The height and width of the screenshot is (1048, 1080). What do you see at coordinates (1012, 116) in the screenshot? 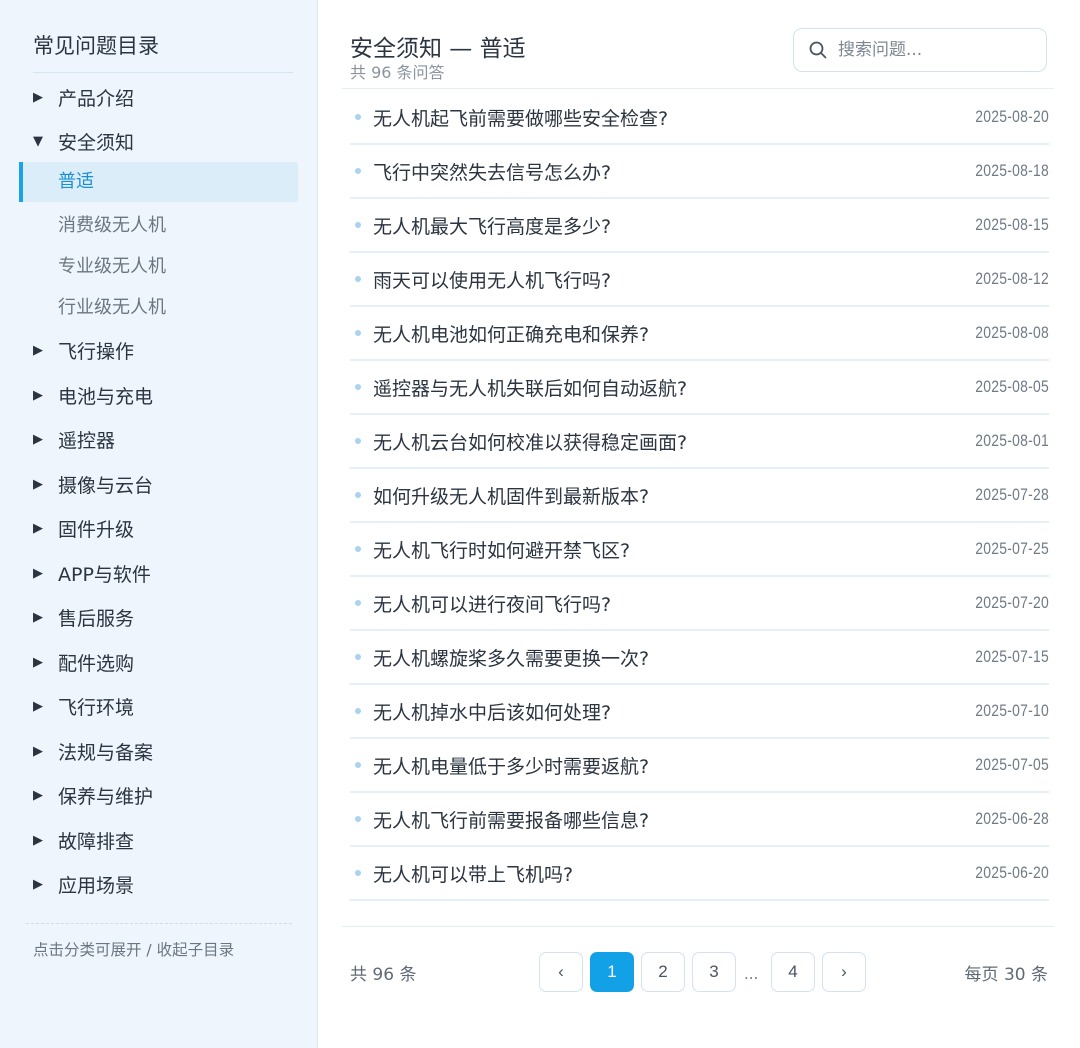
I see `question-date: 2025-08-20` at bounding box center [1012, 116].